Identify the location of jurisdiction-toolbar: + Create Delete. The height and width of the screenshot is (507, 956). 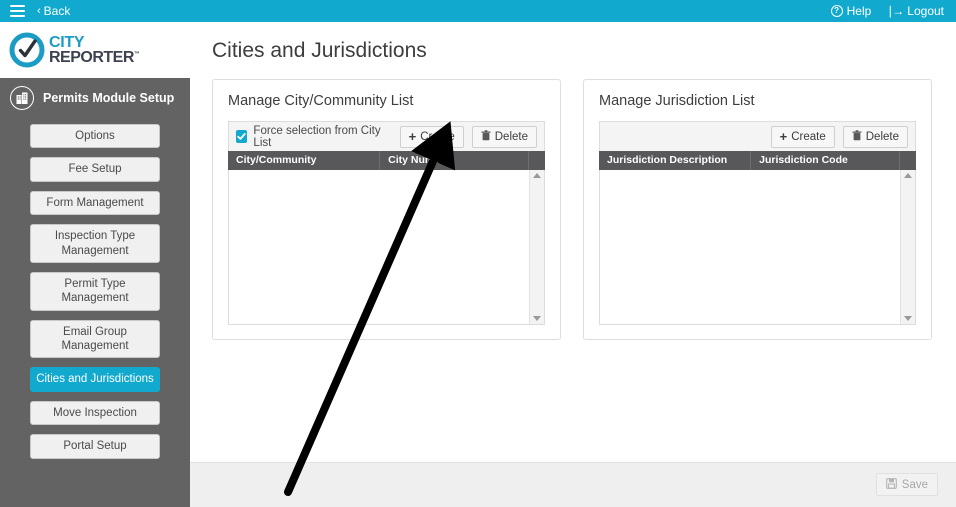
(757, 136).